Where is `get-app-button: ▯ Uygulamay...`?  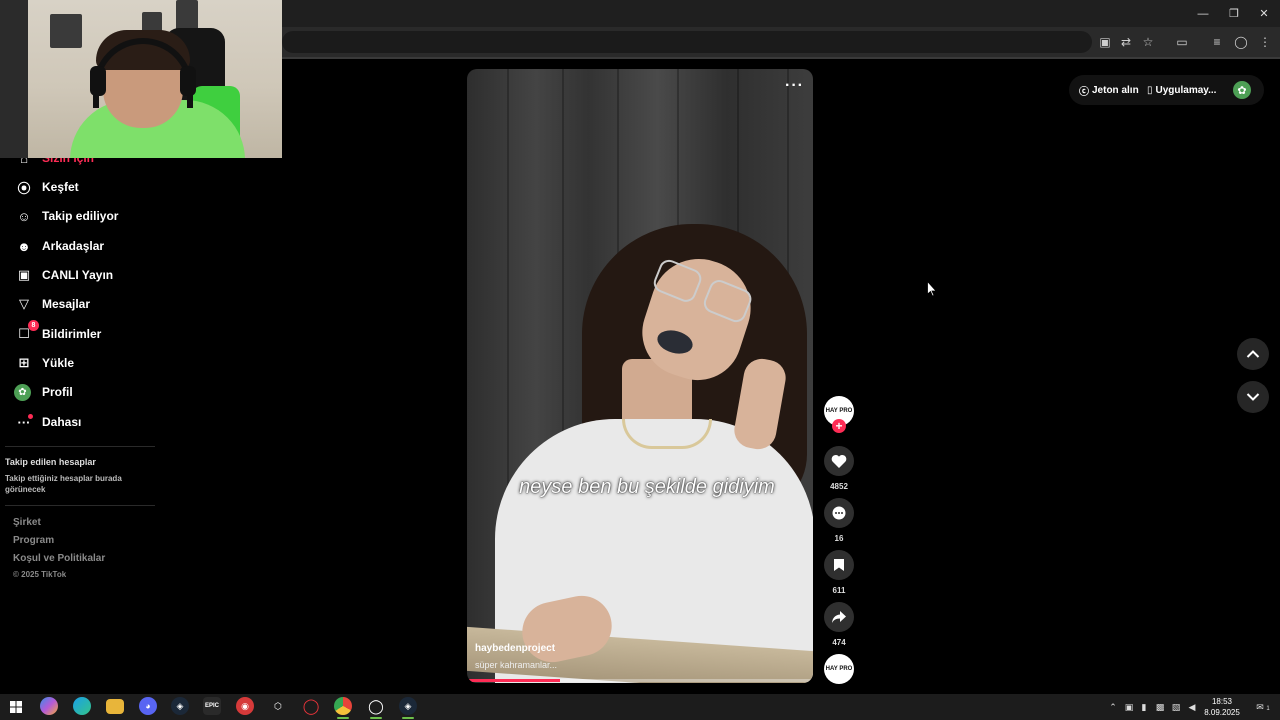 get-app-button: ▯ Uygulamay... is located at coordinates (1181, 90).